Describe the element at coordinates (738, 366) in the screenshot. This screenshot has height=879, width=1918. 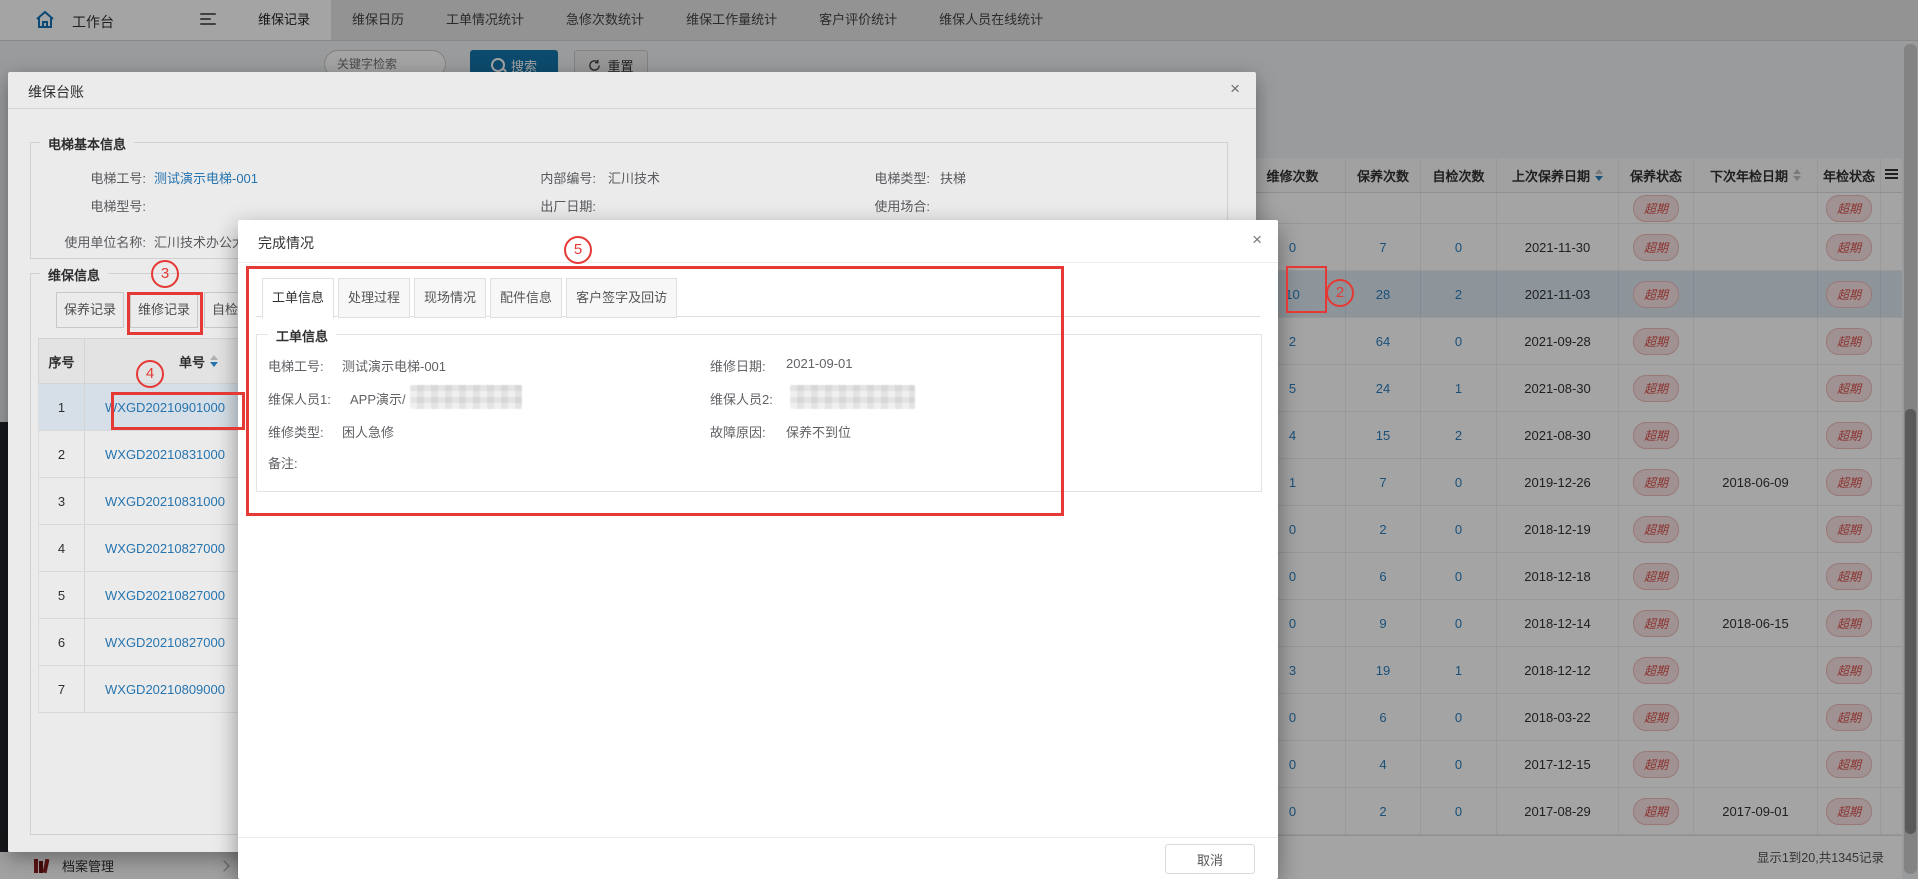
I see `wo-repair-date-label: 维修日期:` at that location.